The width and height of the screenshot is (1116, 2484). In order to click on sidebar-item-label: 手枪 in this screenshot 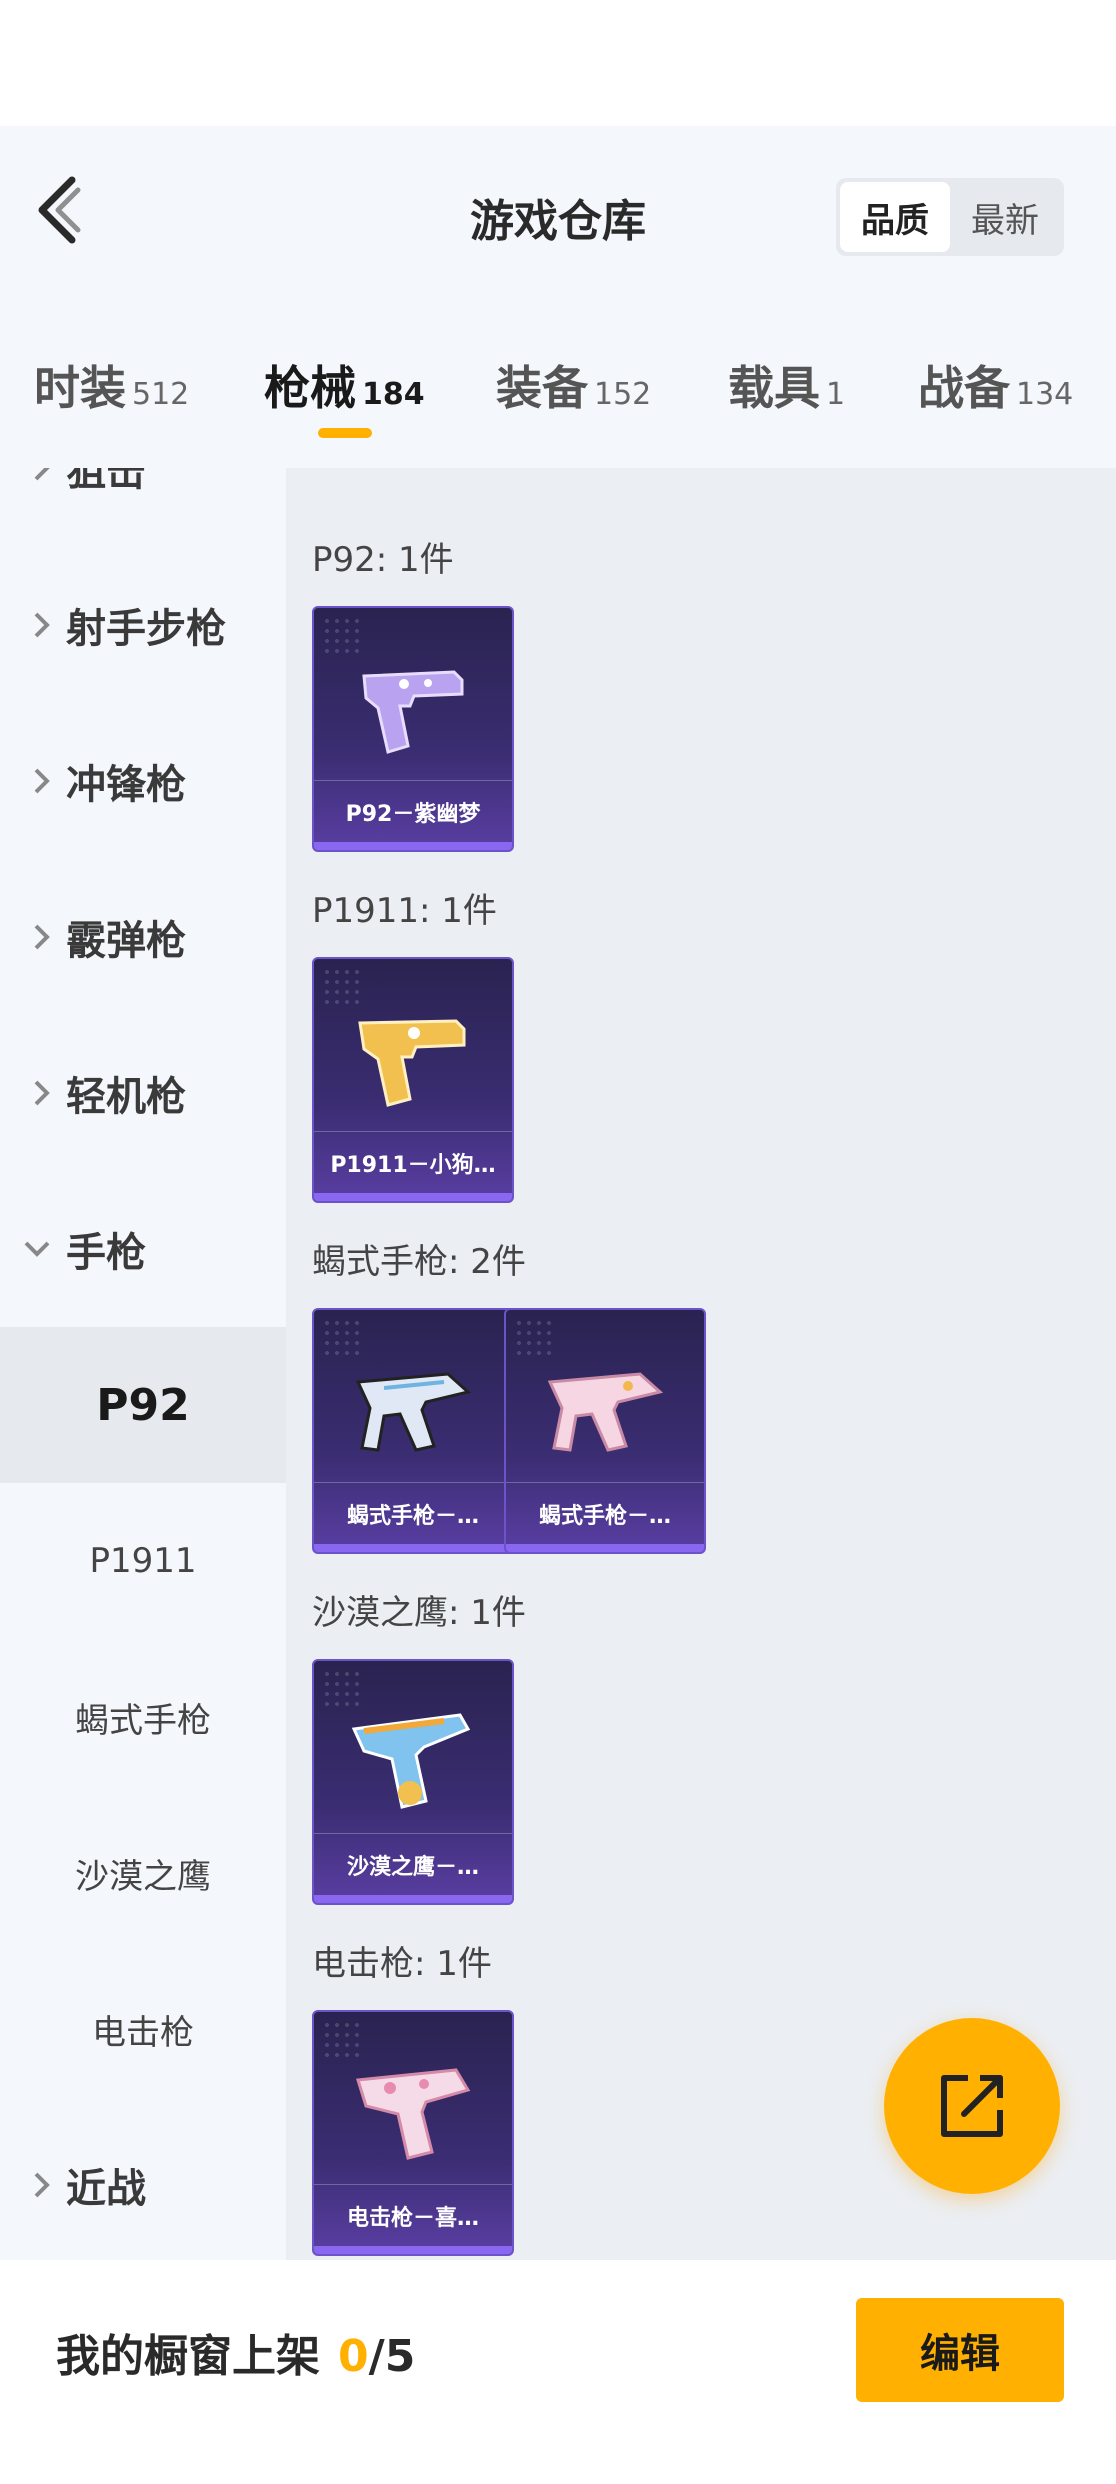, I will do `click(106, 1253)`.